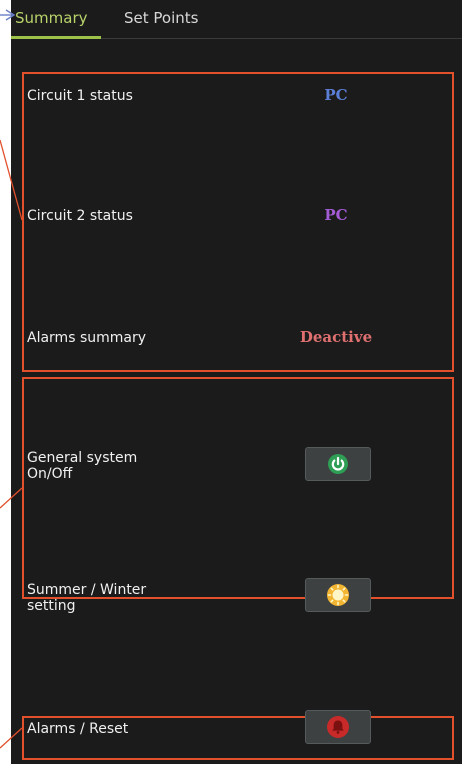  I want to click on season-setting-label: Summer / Winter setting, so click(86, 598).